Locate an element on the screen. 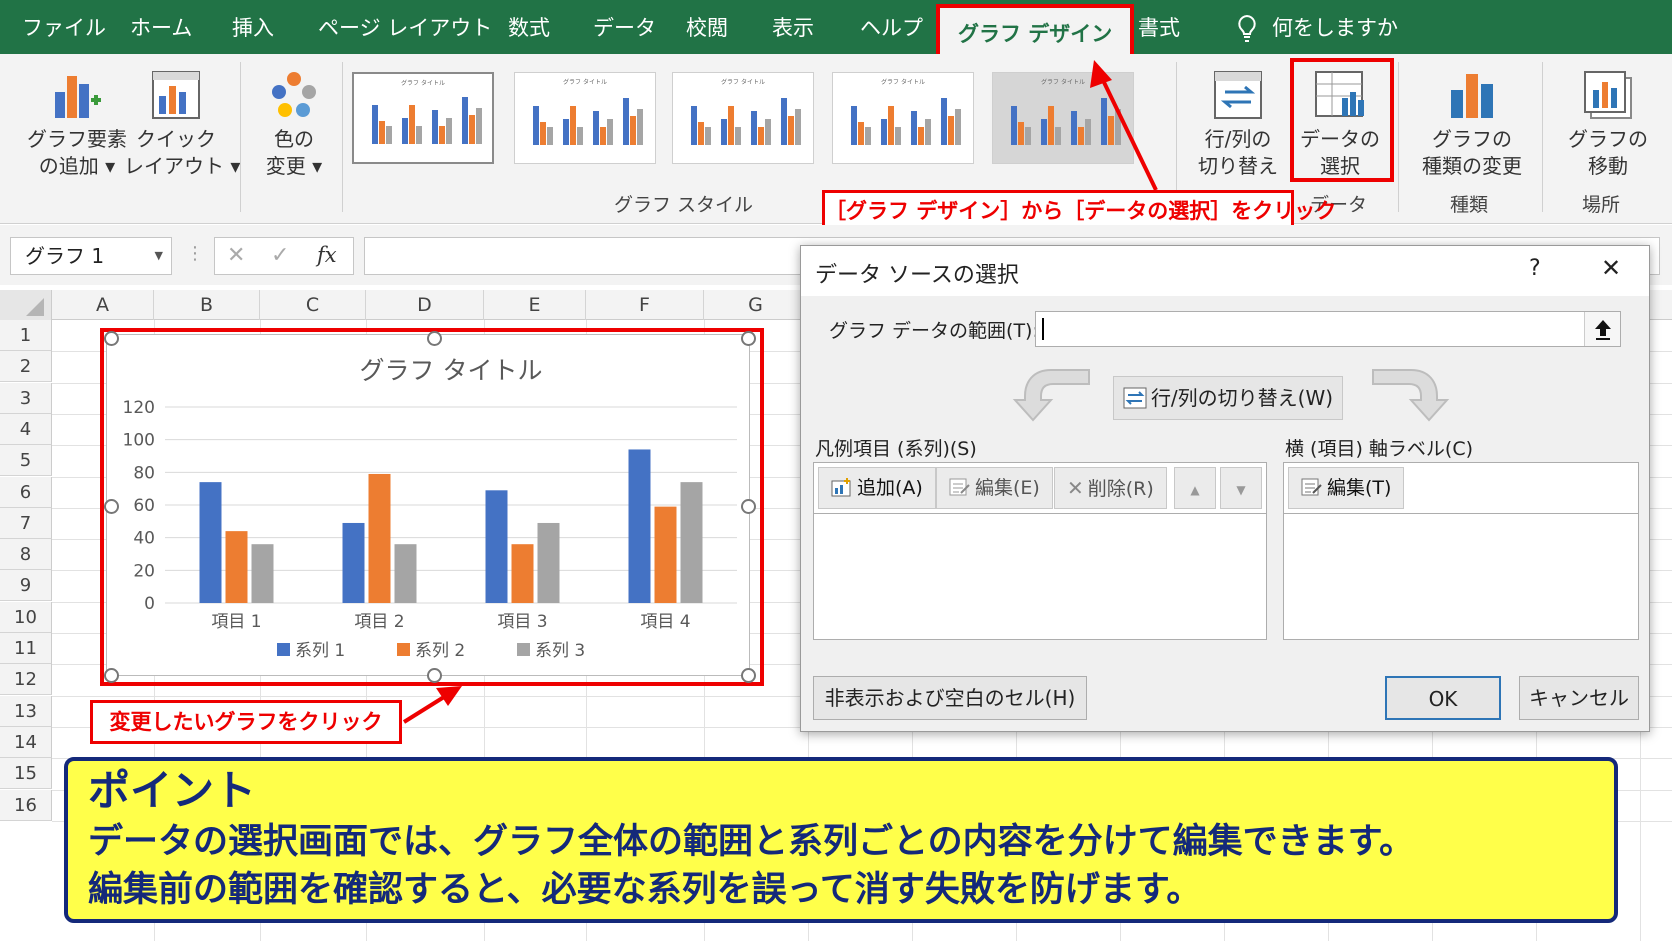 The image size is (1672, 941). axis-labels-panel: 編集(T) is located at coordinates (1461, 551).